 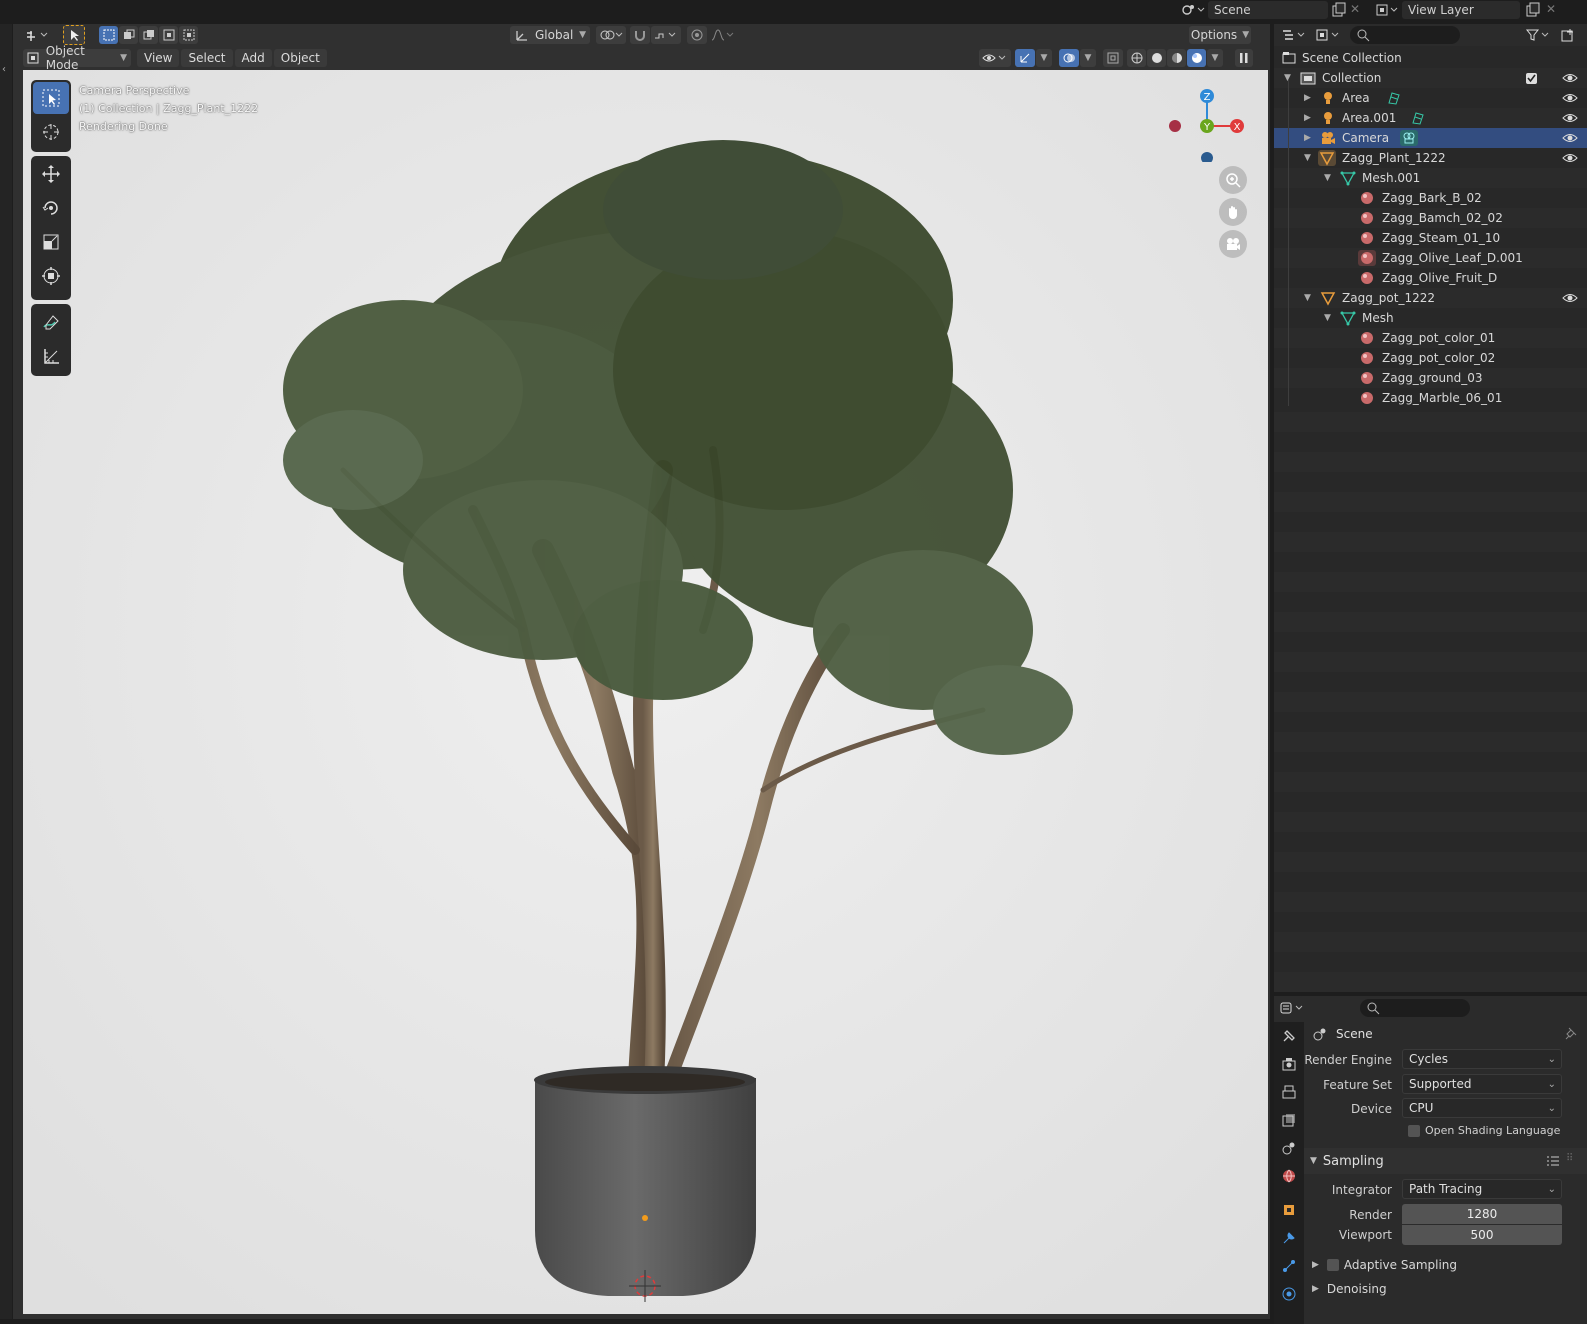 I want to click on properties-search-input, so click(x=1415, y=1008).